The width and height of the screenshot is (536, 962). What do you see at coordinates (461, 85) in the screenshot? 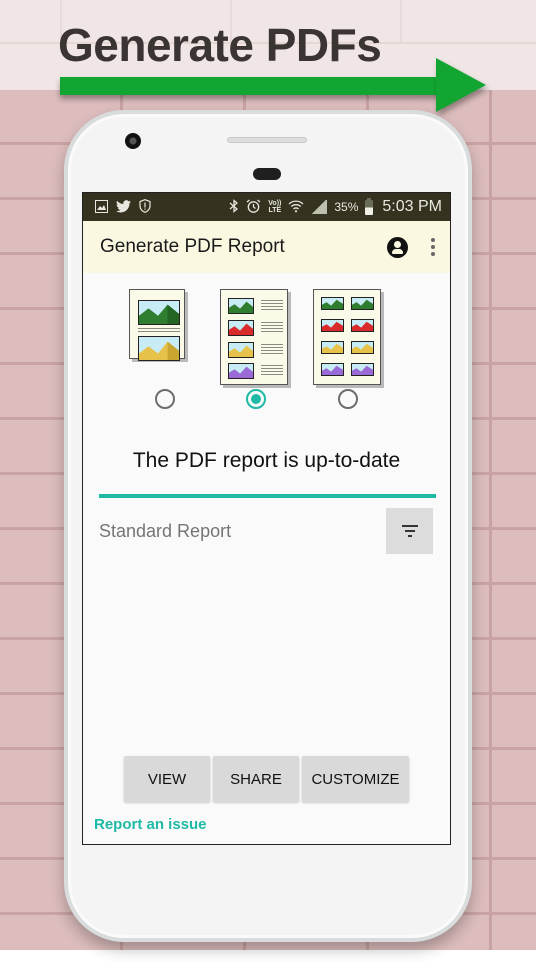
I see `promo-arrow-icon` at bounding box center [461, 85].